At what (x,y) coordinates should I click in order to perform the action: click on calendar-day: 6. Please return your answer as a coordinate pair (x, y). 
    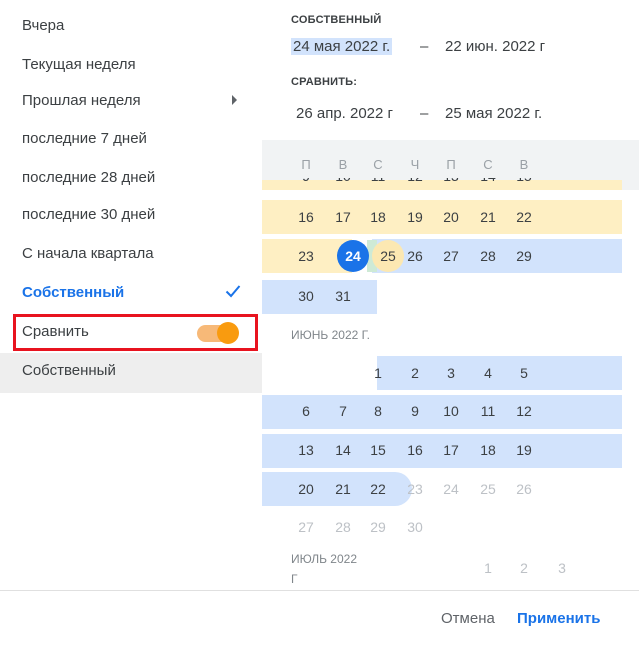
    Looking at the image, I should click on (306, 411).